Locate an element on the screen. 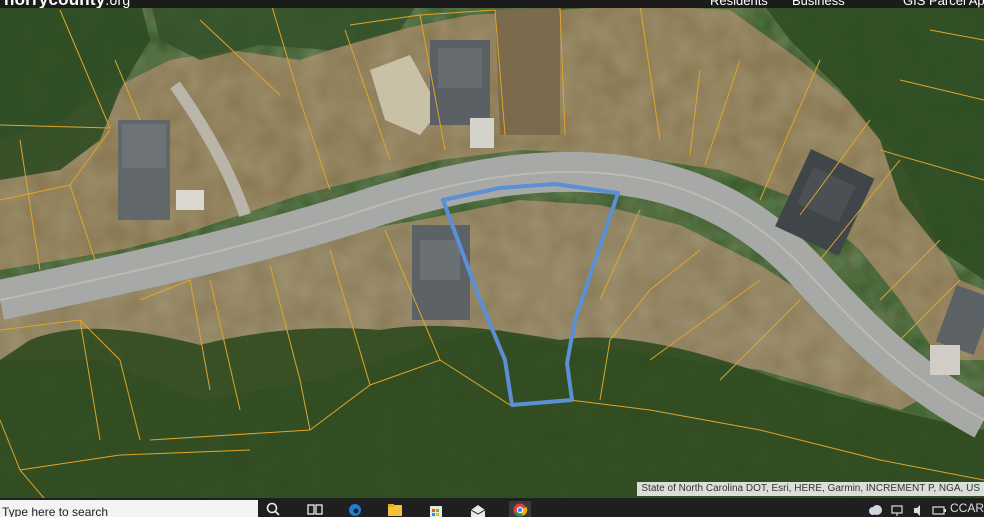 This screenshot has width=984, height=517. nav-business: Business is located at coordinates (818, 4).